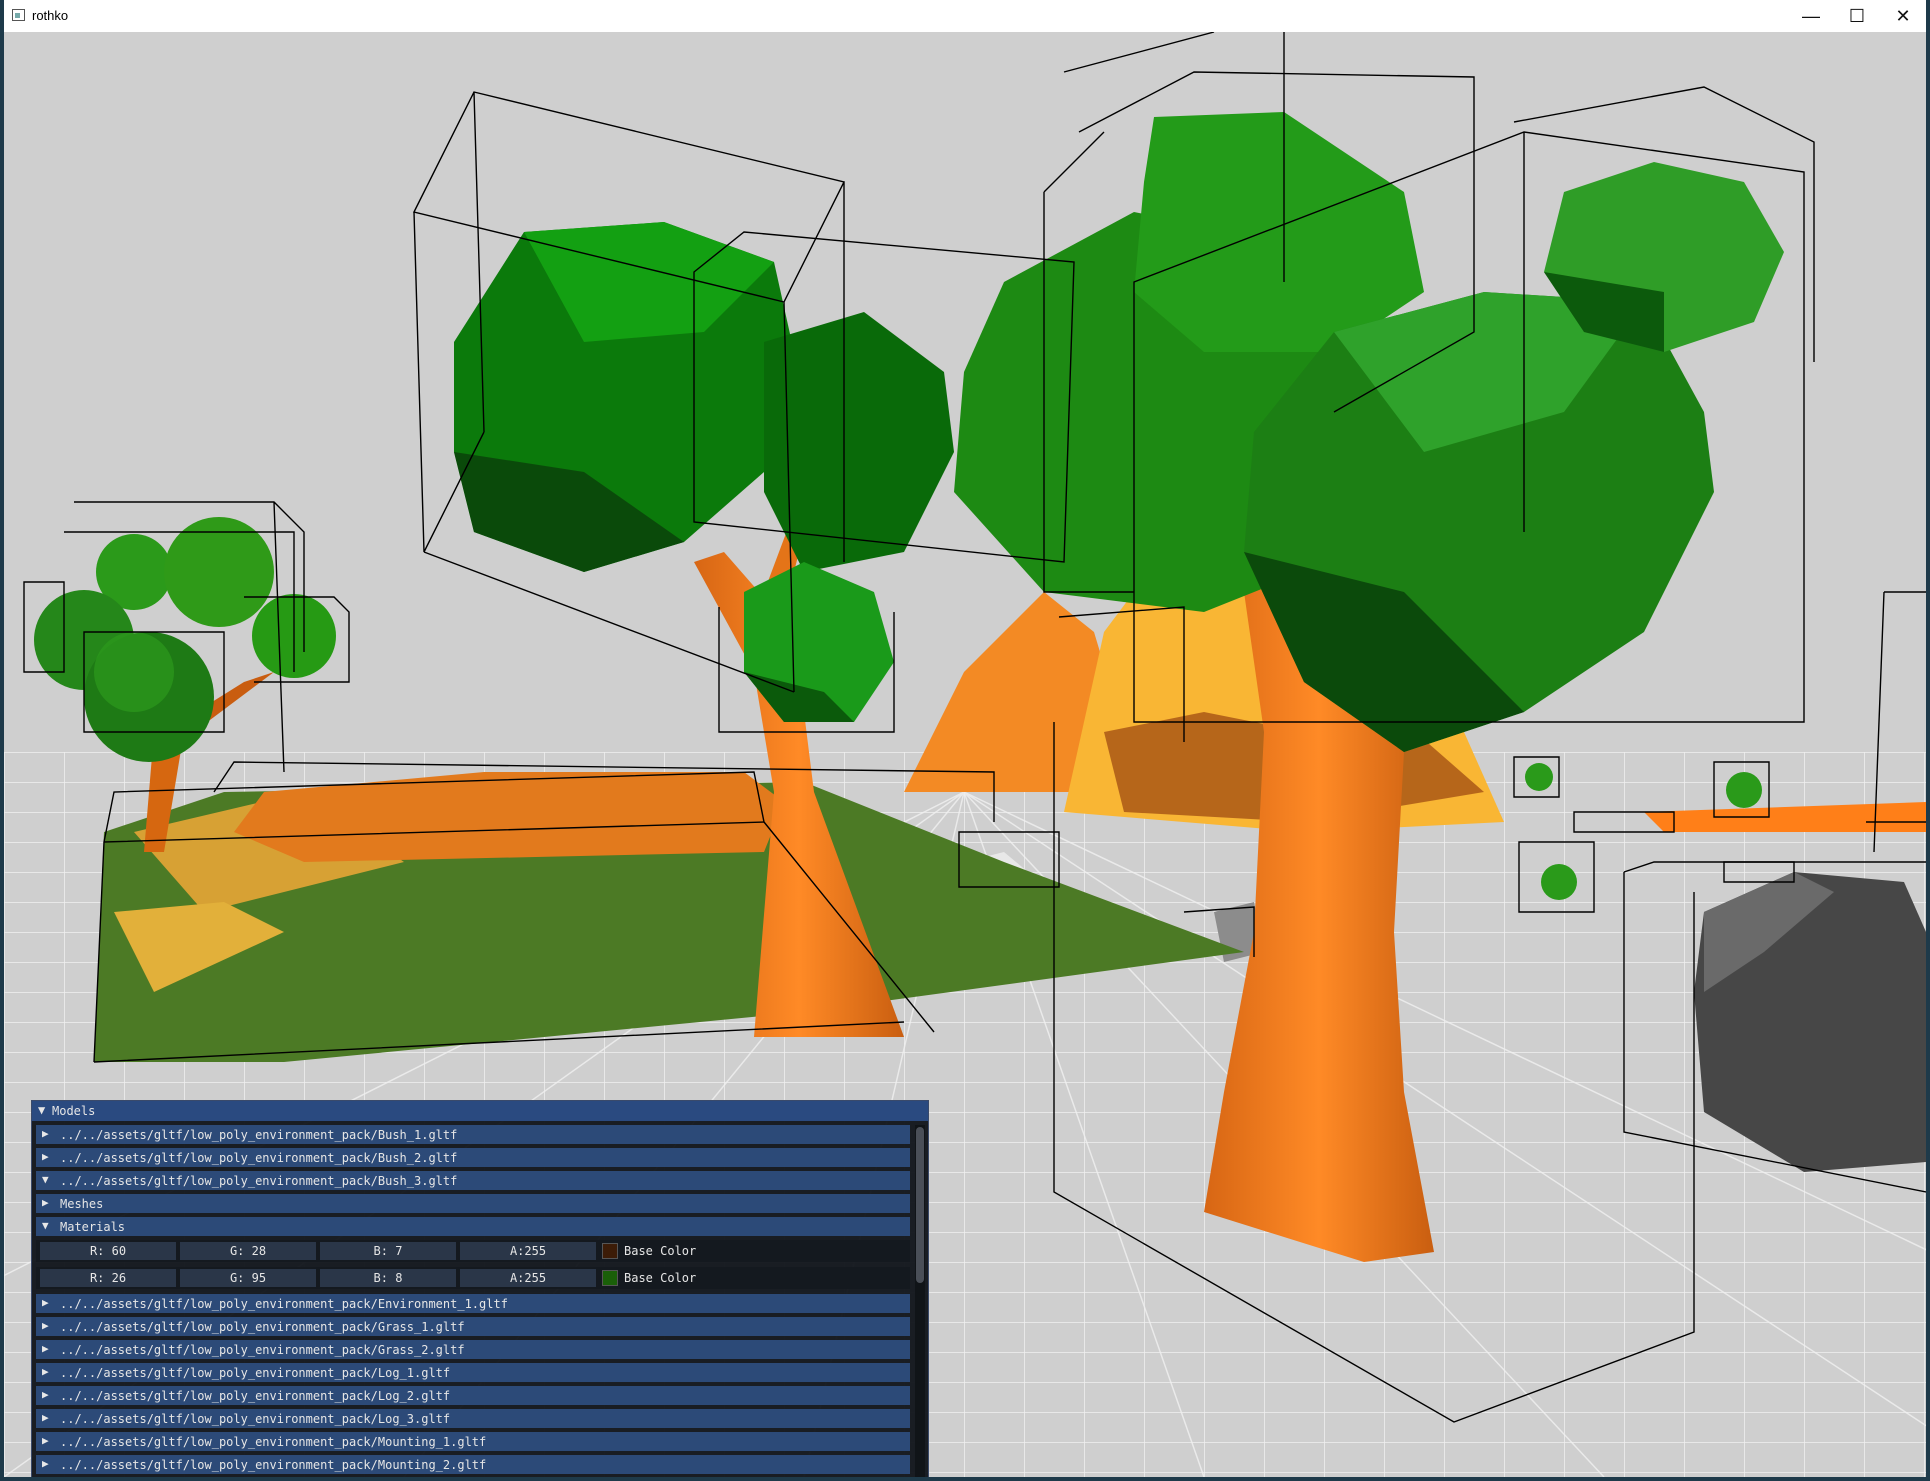  What do you see at coordinates (920, 1205) in the screenshot?
I see `scrollbar-thumb` at bounding box center [920, 1205].